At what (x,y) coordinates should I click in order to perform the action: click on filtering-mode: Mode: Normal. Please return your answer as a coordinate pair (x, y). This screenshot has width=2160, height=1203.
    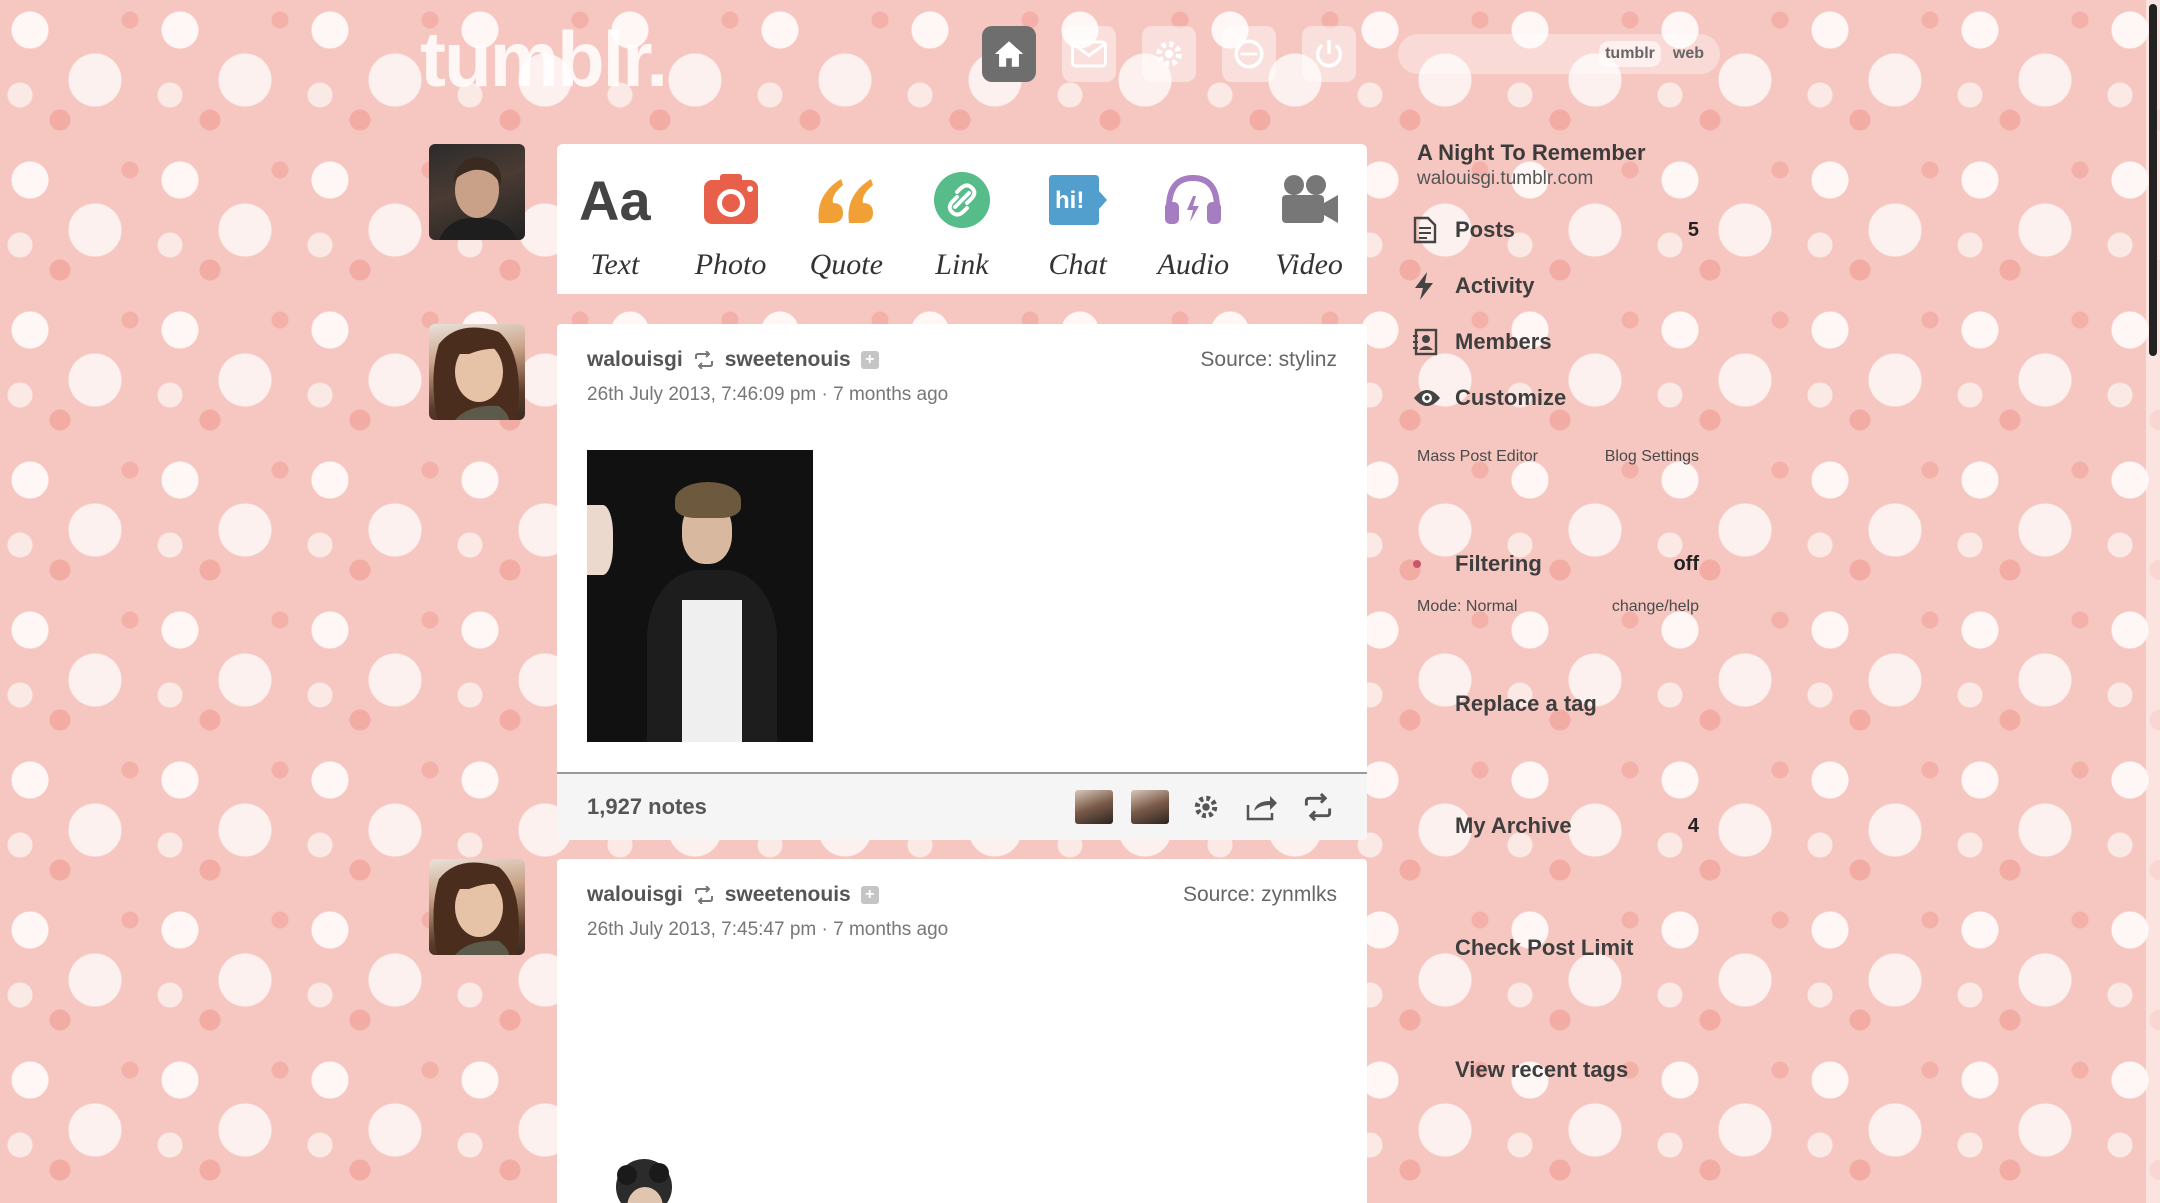
    Looking at the image, I should click on (1467, 606).